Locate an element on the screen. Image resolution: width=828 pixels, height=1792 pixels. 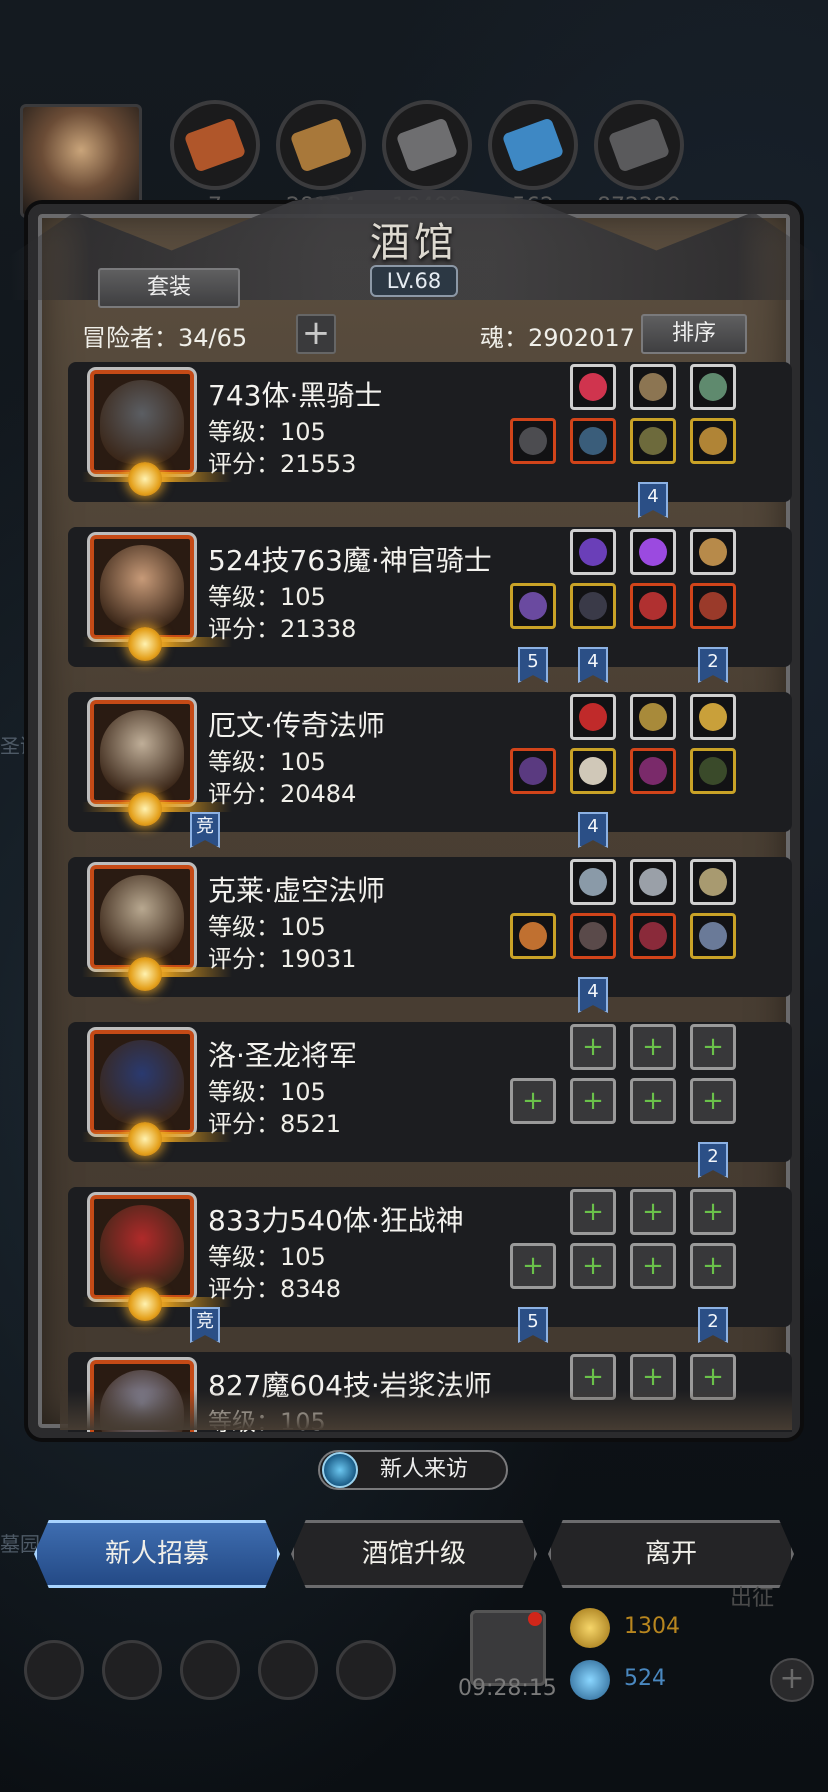
set-bonus-flag: 4 is located at coordinates (653, 500).